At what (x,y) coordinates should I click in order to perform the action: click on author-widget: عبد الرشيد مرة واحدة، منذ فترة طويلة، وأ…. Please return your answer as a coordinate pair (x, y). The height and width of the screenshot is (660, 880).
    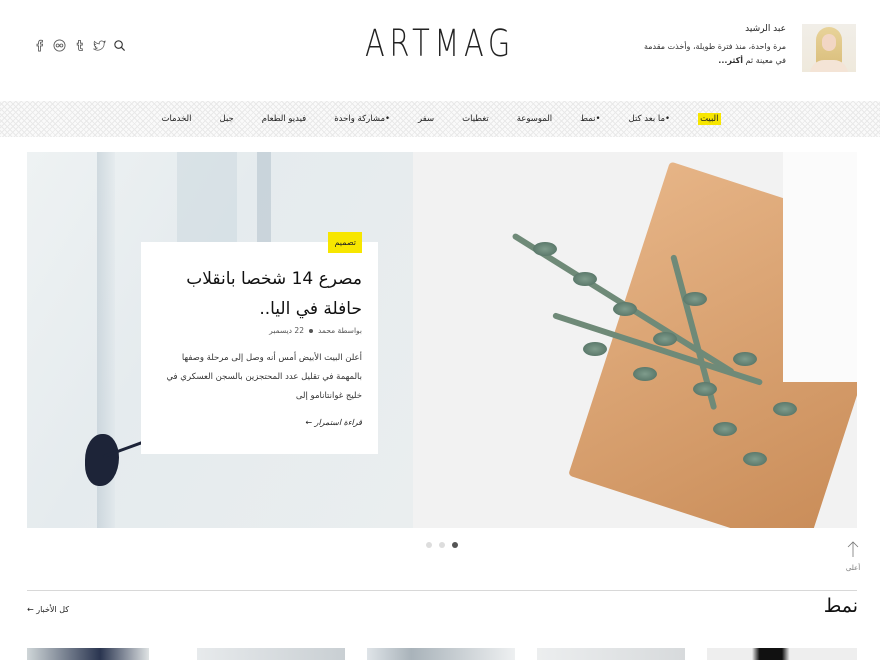
    Looking at the image, I should click on (746, 48).